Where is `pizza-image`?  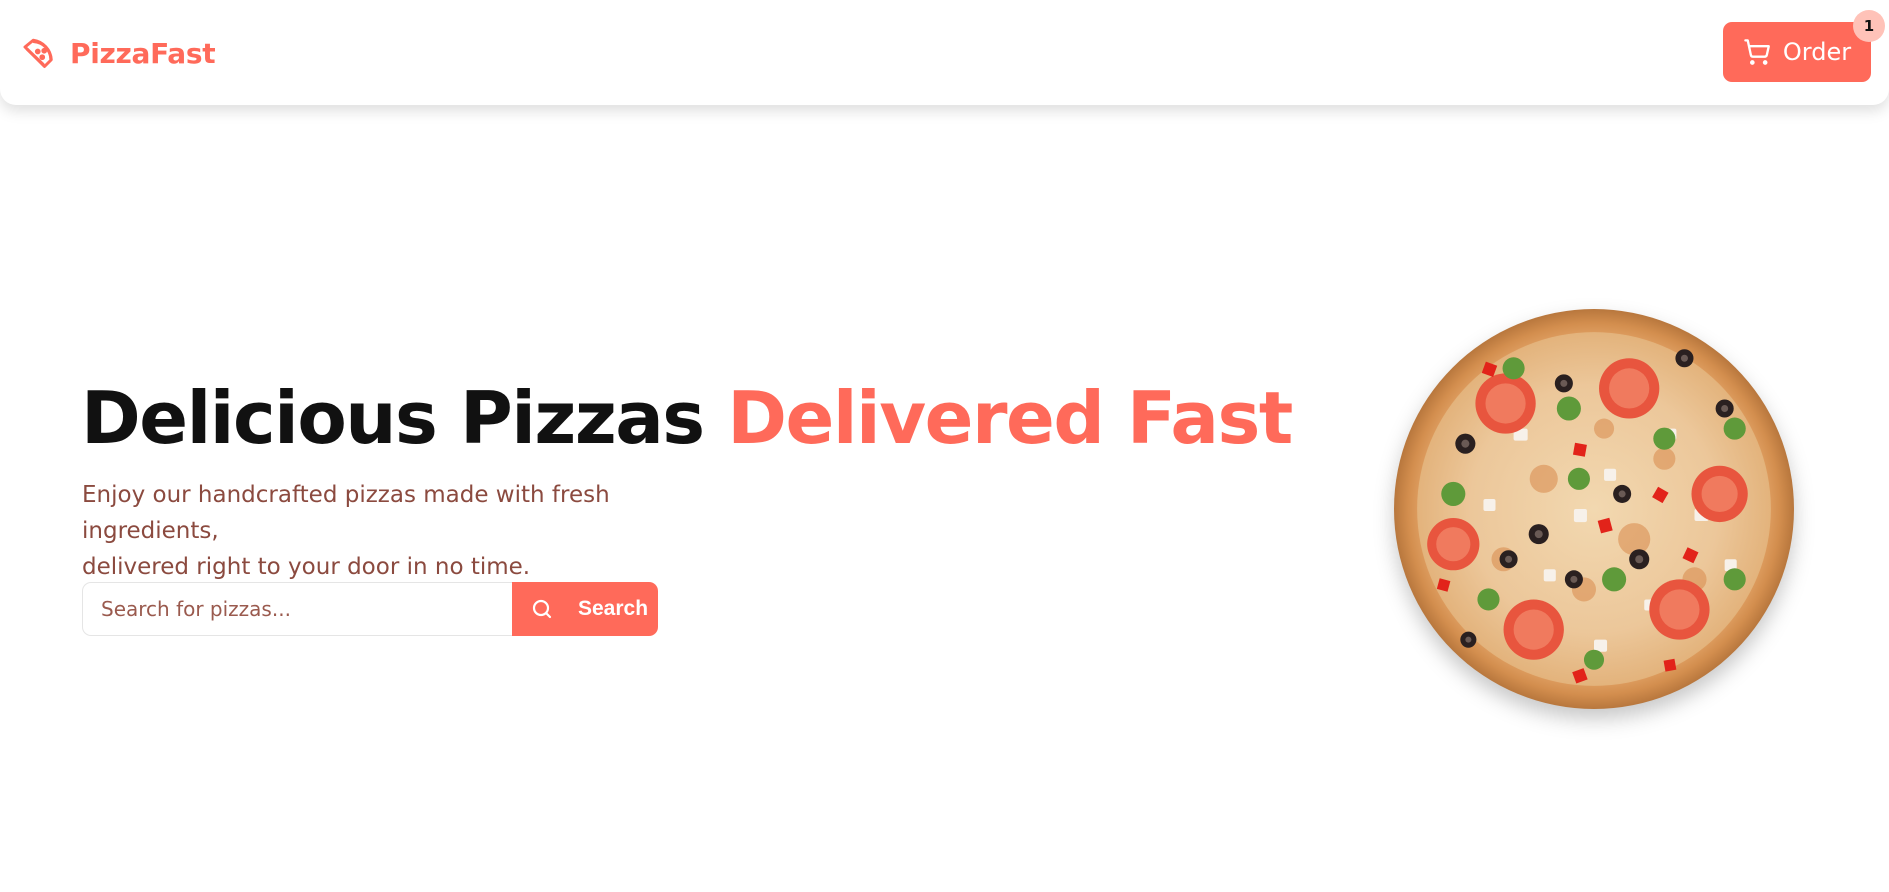
pizza-image is located at coordinates (1594, 509).